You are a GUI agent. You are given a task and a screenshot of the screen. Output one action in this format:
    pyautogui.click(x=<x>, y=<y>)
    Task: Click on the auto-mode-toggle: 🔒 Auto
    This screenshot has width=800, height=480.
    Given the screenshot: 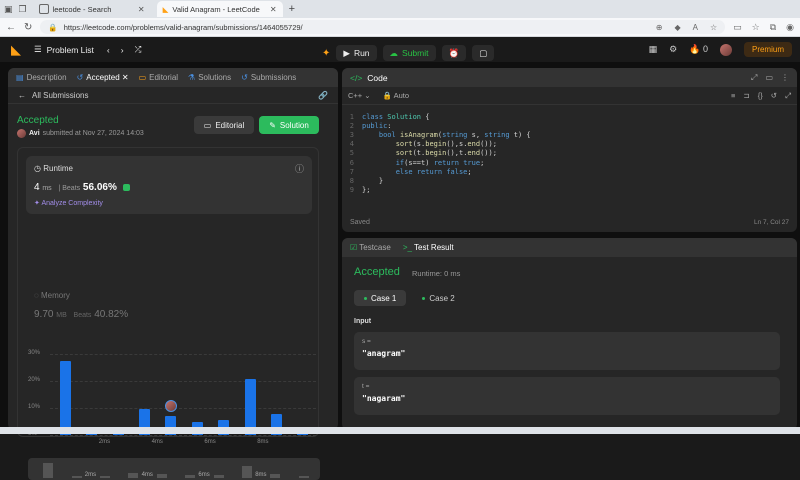 What is the action you would take?
    pyautogui.click(x=396, y=95)
    